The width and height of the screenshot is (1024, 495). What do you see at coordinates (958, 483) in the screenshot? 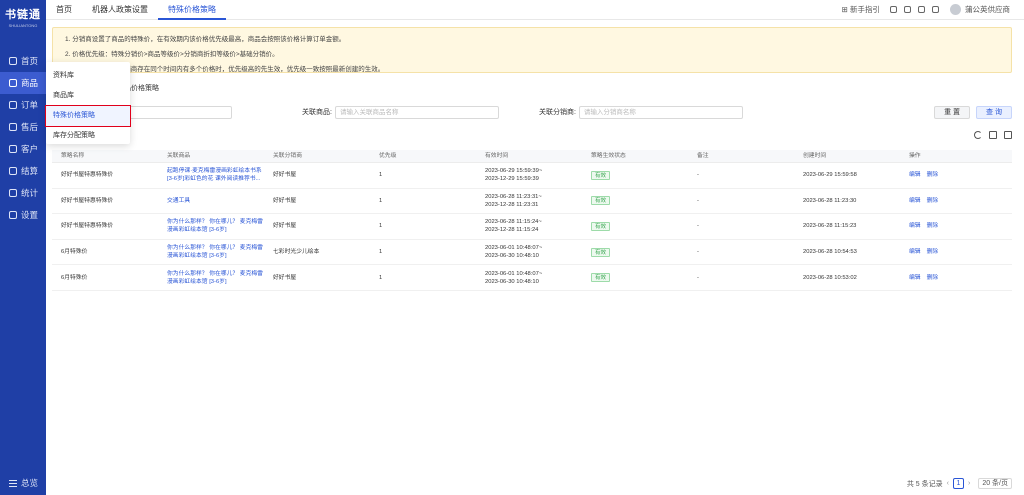
I see `page-number: 1` at bounding box center [958, 483].